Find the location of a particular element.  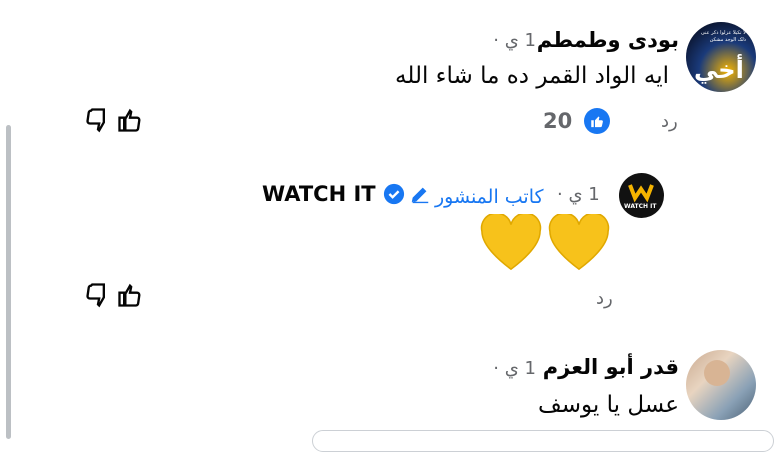

avatar-photo-icon is located at coordinates (717, 373).